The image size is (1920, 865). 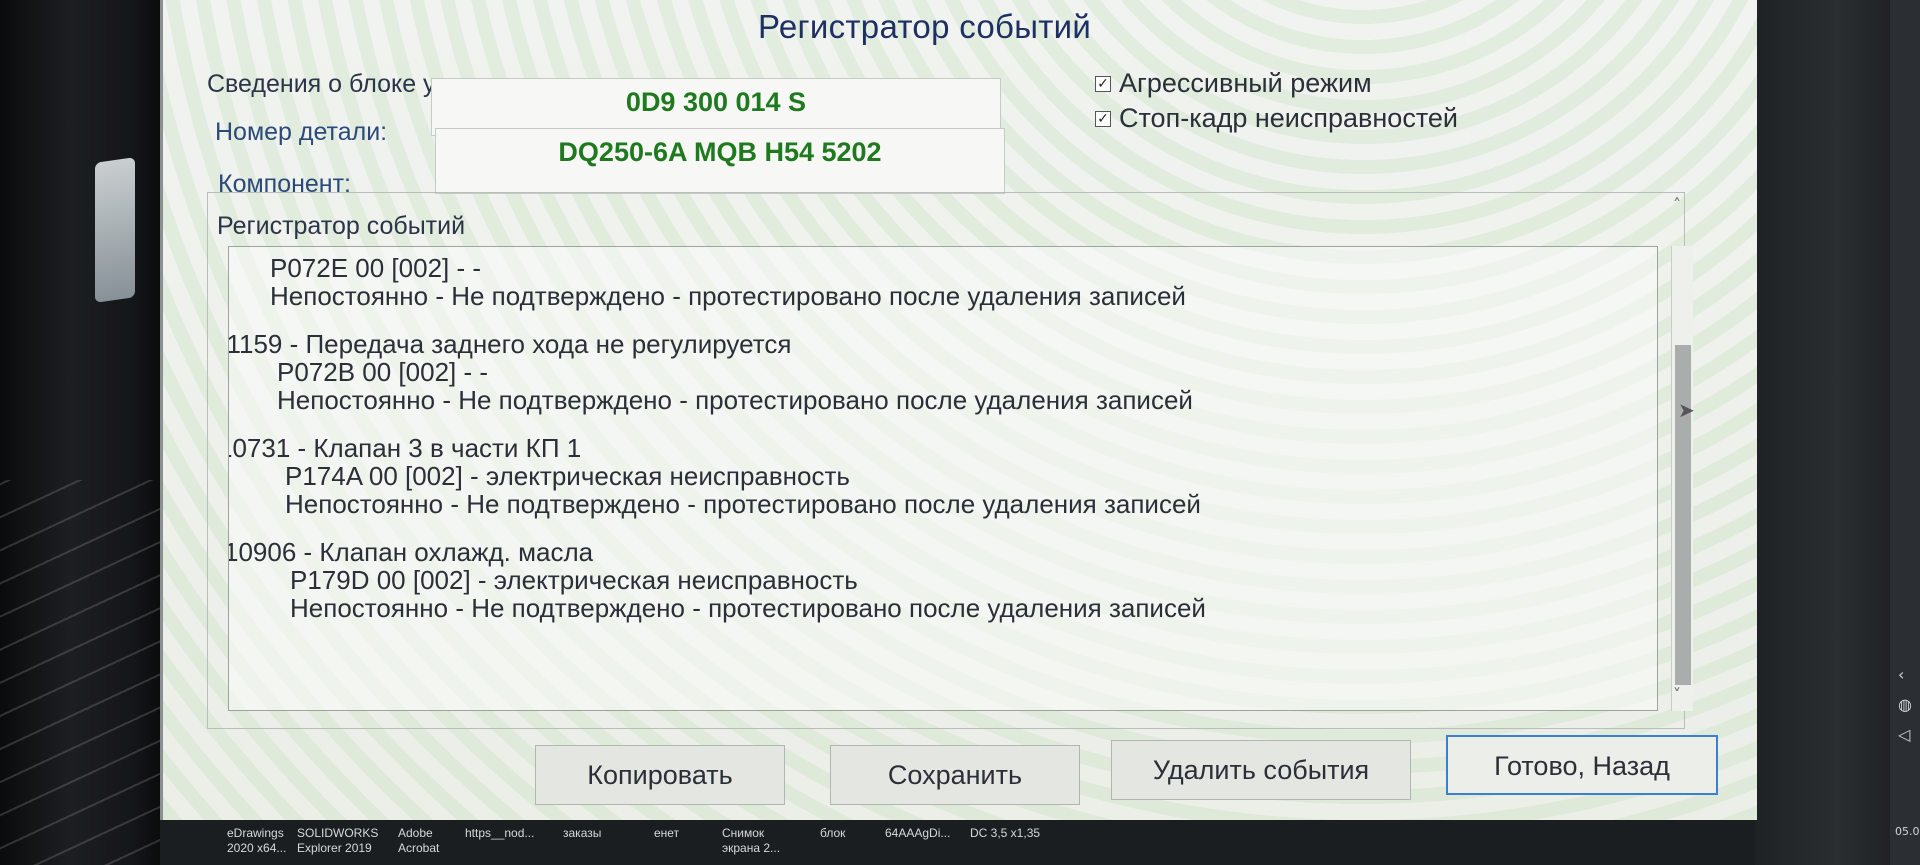 I want to click on done-back-button: Готово, Назад, so click(x=1582, y=765).